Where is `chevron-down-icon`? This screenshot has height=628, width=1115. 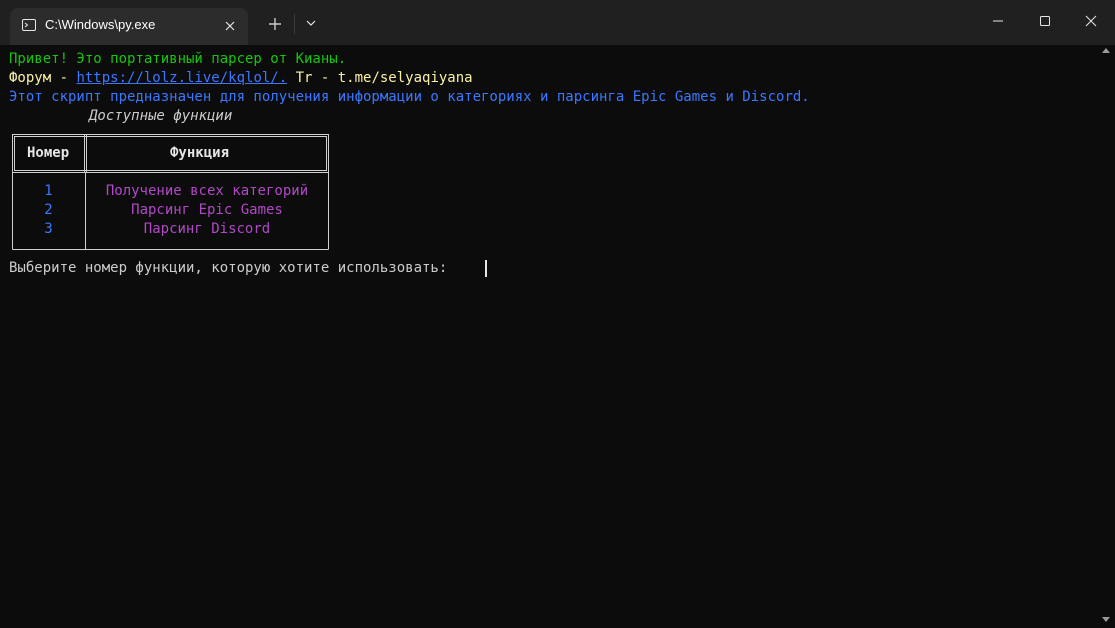 chevron-down-icon is located at coordinates (311, 23).